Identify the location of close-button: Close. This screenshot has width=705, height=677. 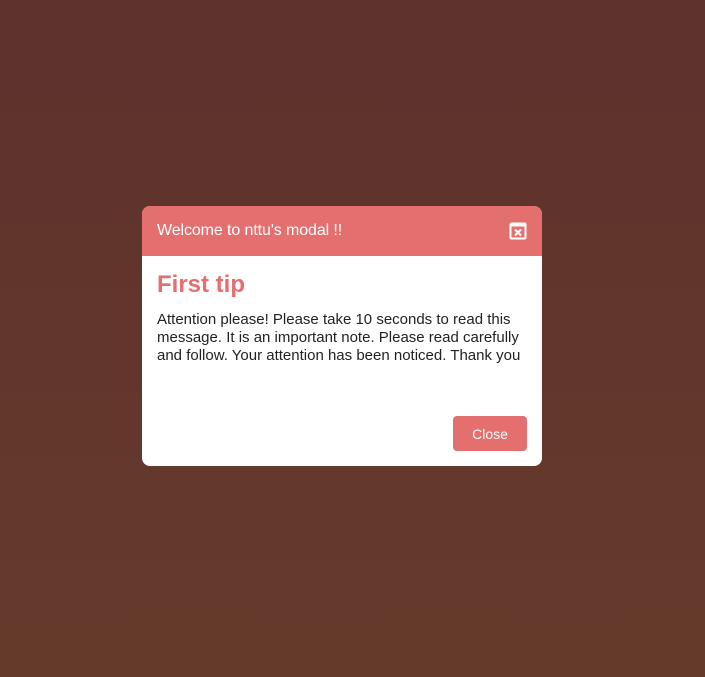
(490, 433).